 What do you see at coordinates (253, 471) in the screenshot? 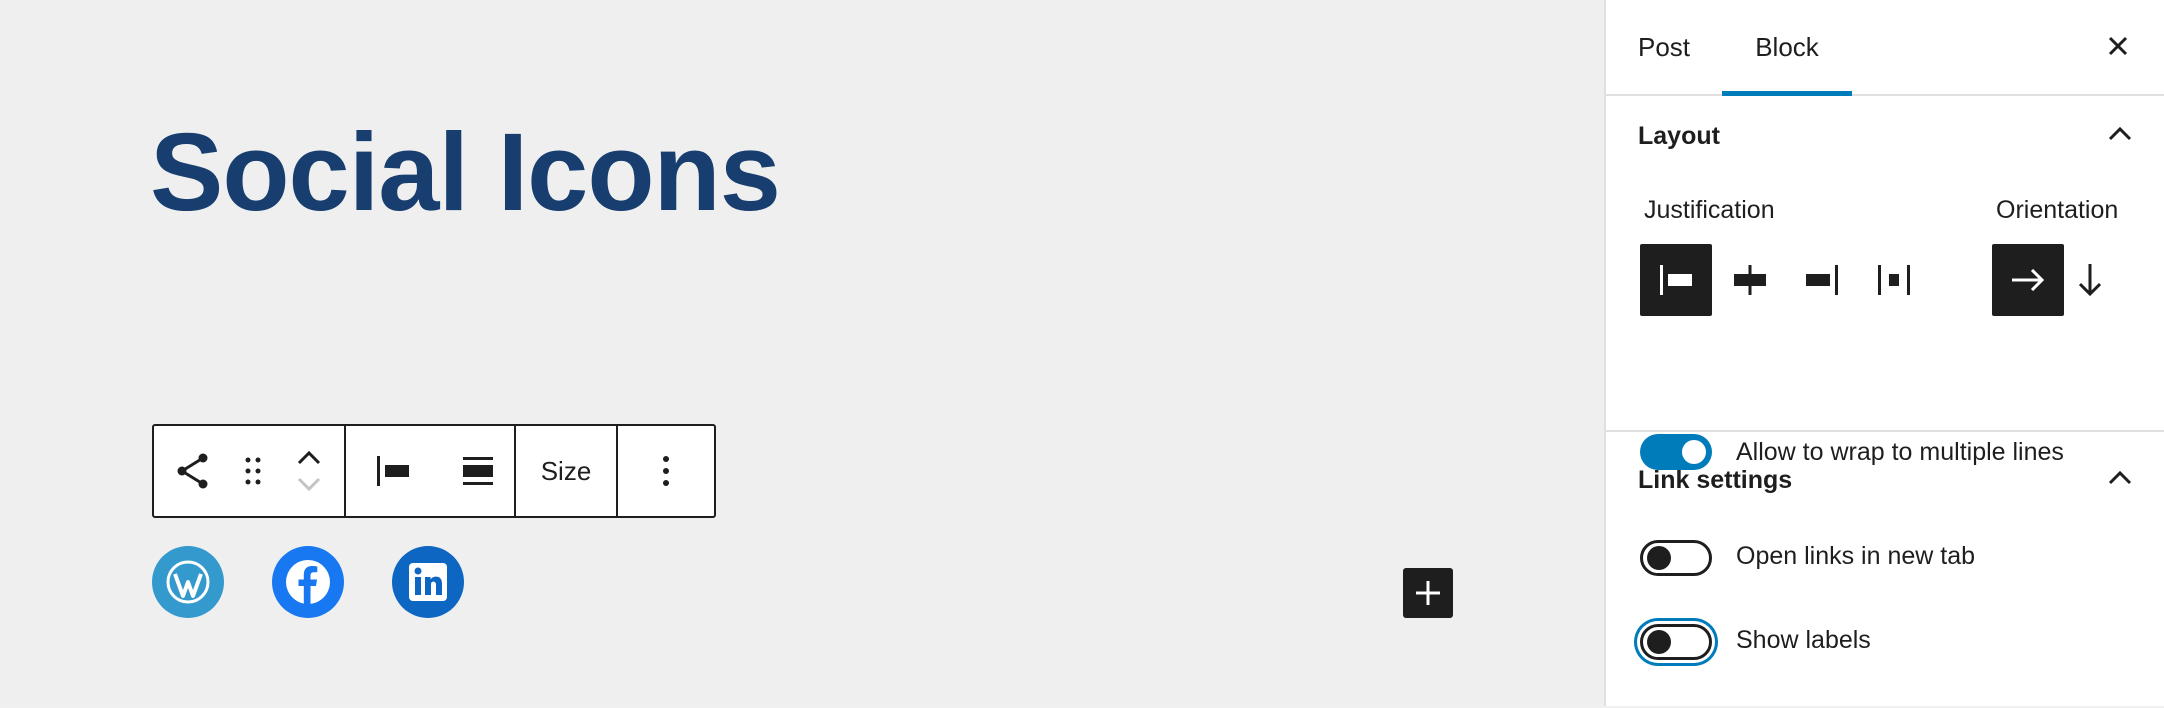
I see `drag-handle-icon` at bounding box center [253, 471].